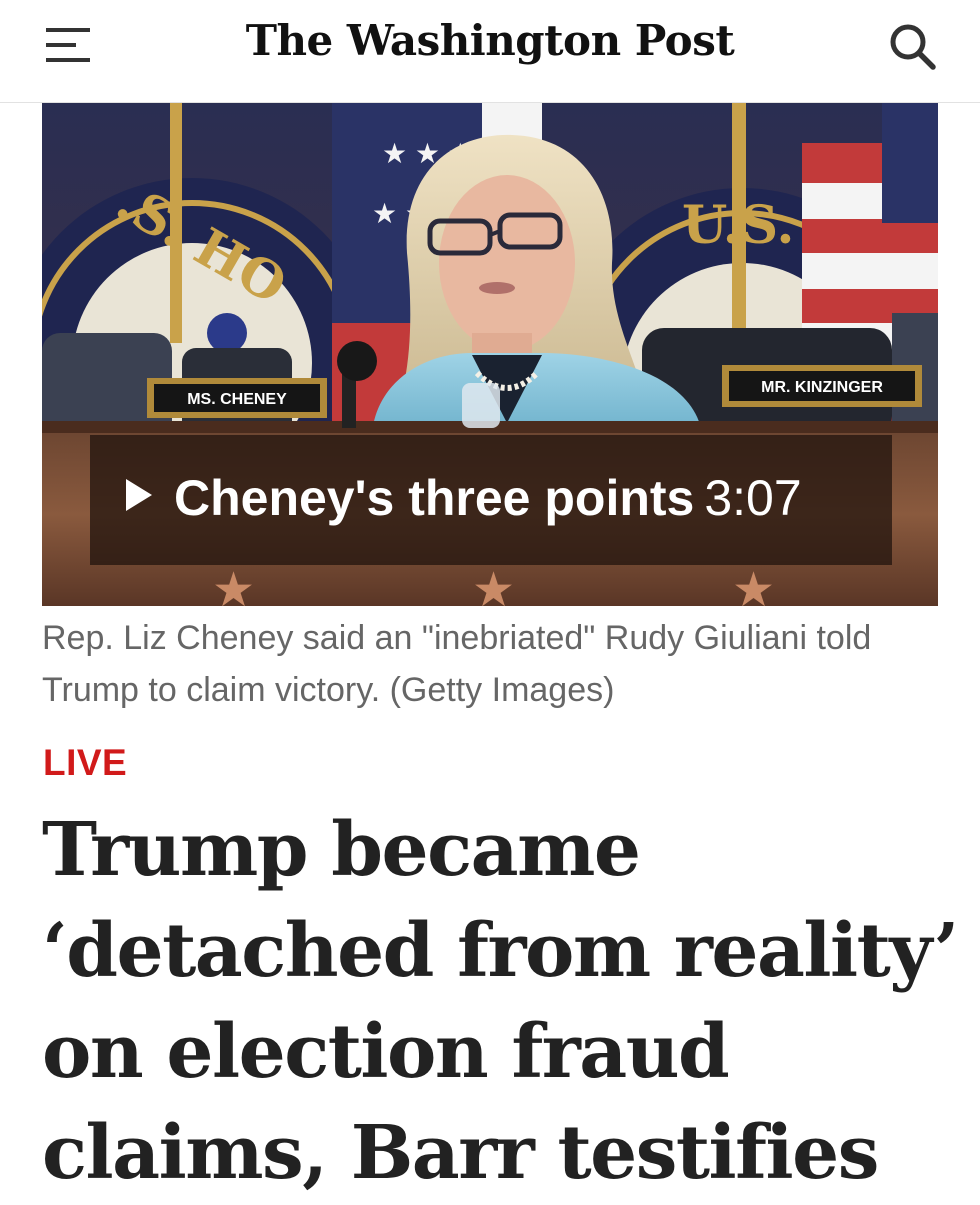 This screenshot has height=1205, width=980. I want to click on masthead-logo: The Washington Post, so click(490, 40).